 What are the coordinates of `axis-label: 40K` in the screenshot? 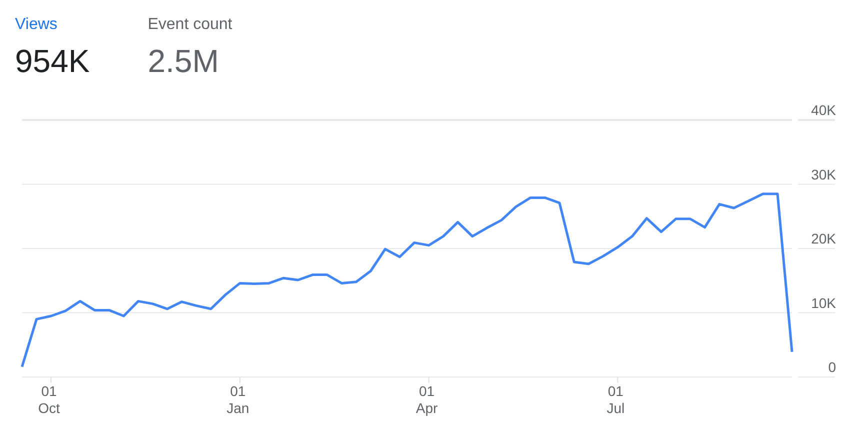 It's located at (823, 110).